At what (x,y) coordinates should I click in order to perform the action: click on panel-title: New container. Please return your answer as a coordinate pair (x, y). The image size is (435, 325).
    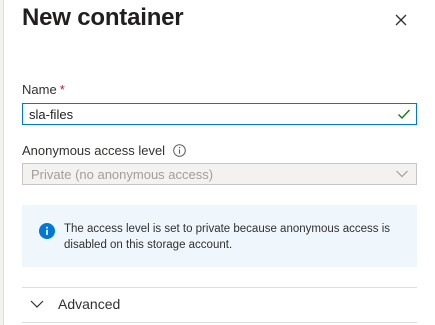
    Looking at the image, I should click on (103, 17).